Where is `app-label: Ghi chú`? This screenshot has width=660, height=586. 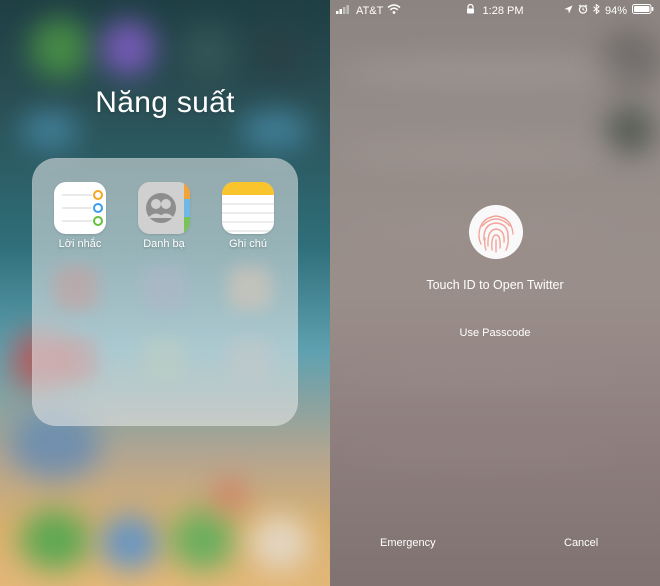 app-label: Ghi chú is located at coordinates (248, 244).